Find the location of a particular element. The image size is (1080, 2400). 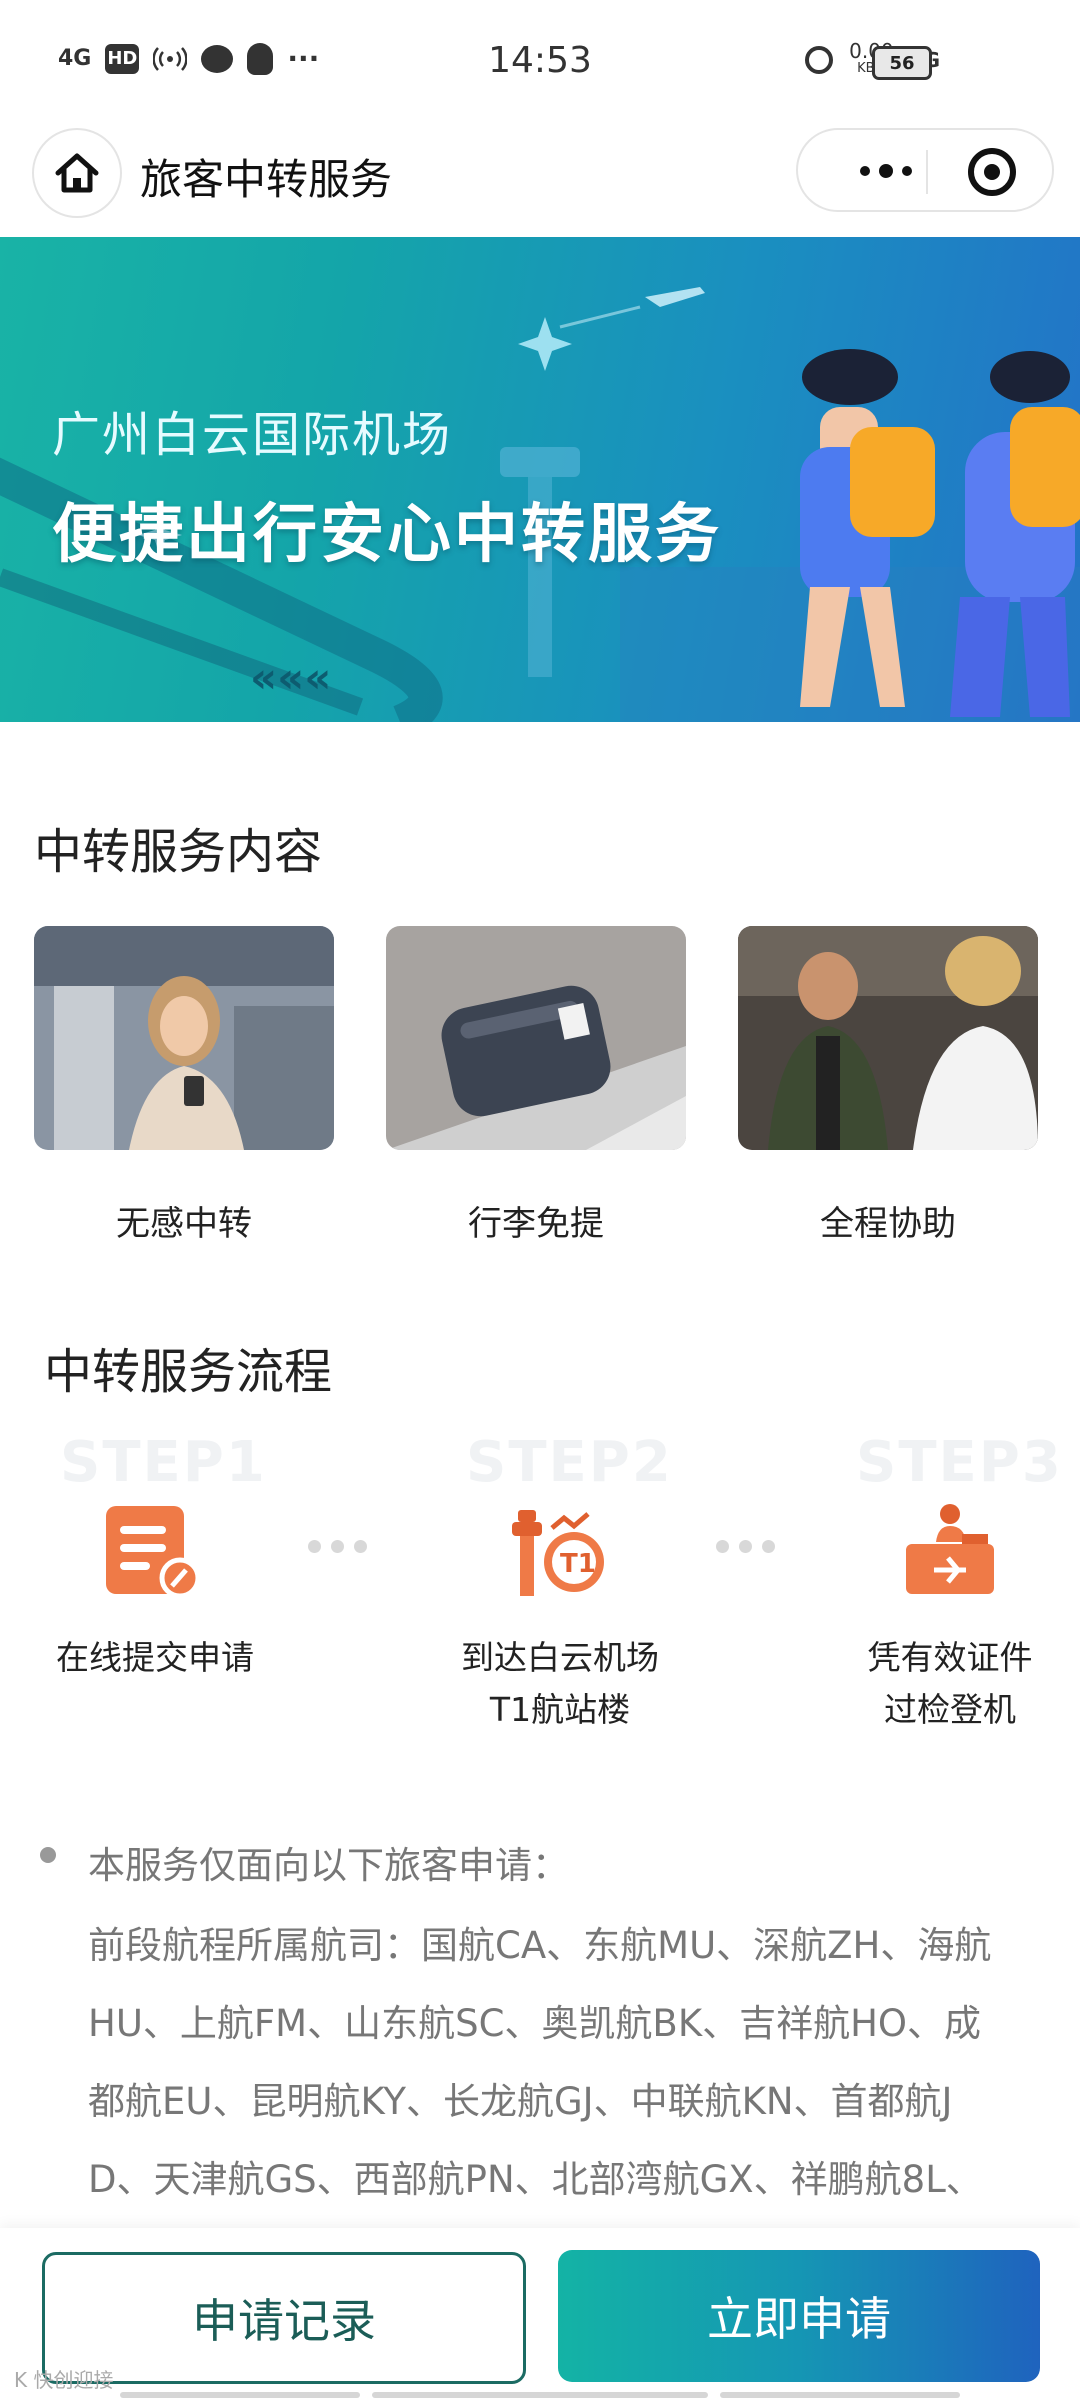

alarm-icon is located at coordinates (819, 60).